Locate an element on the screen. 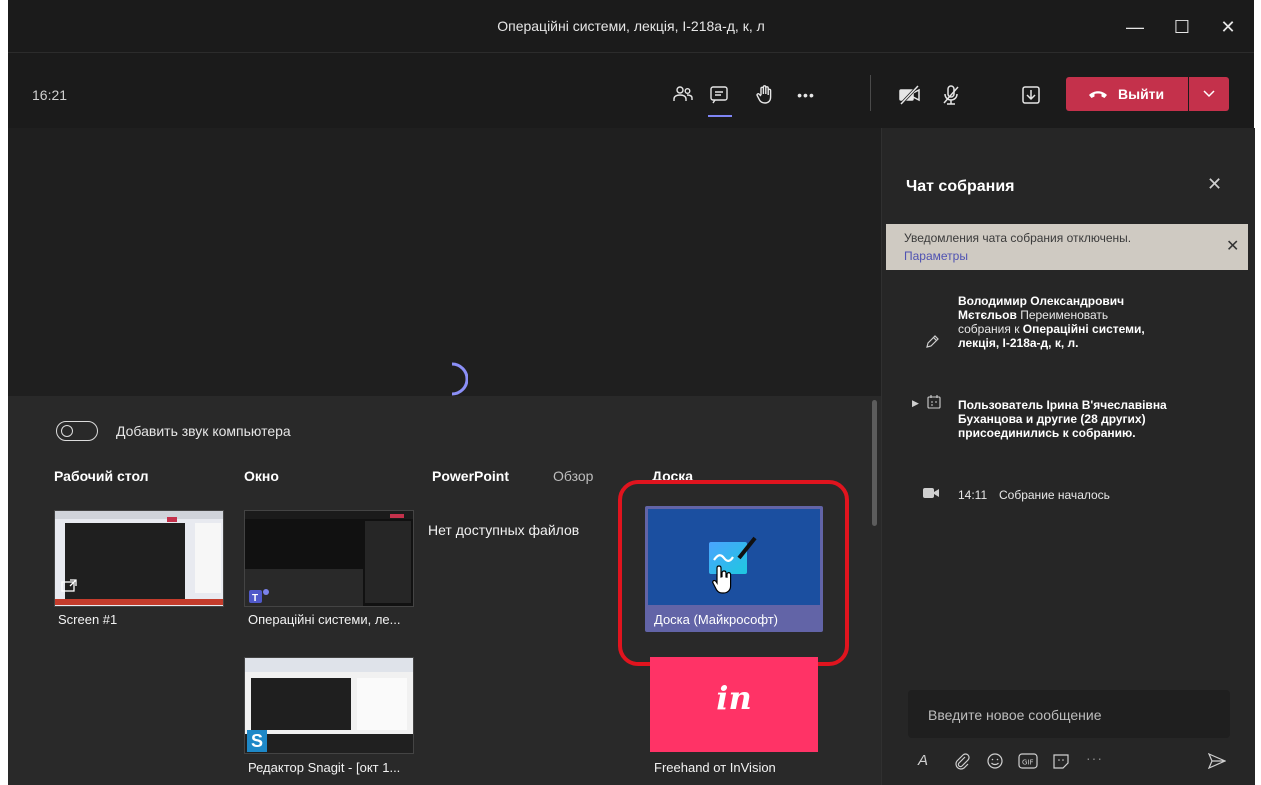 The width and height of the screenshot is (1261, 785). leave-button: Выйти is located at coordinates (1127, 94).